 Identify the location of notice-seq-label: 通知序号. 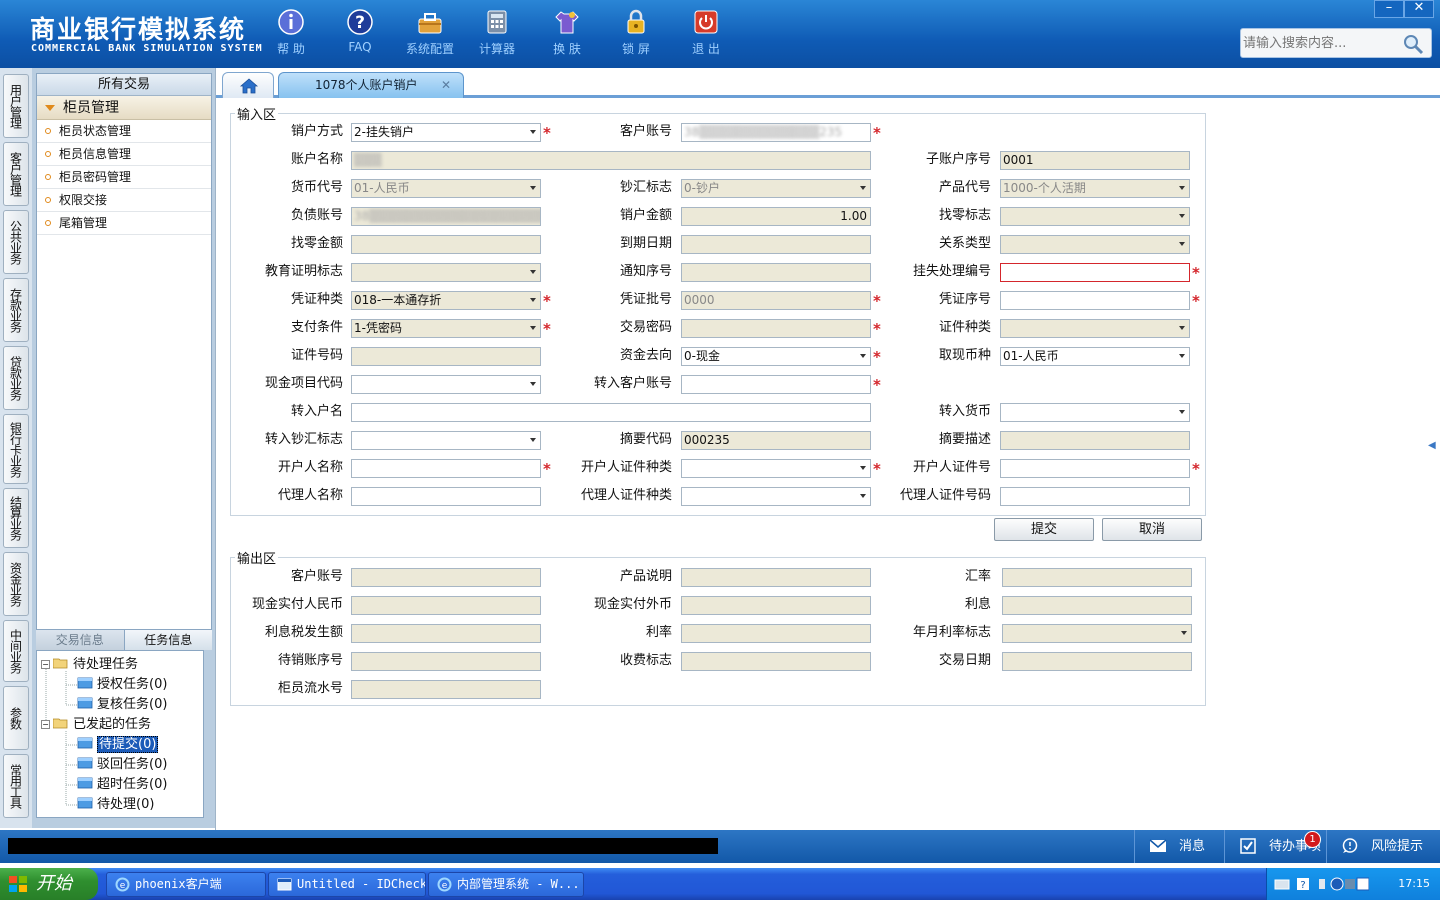
(645, 271).